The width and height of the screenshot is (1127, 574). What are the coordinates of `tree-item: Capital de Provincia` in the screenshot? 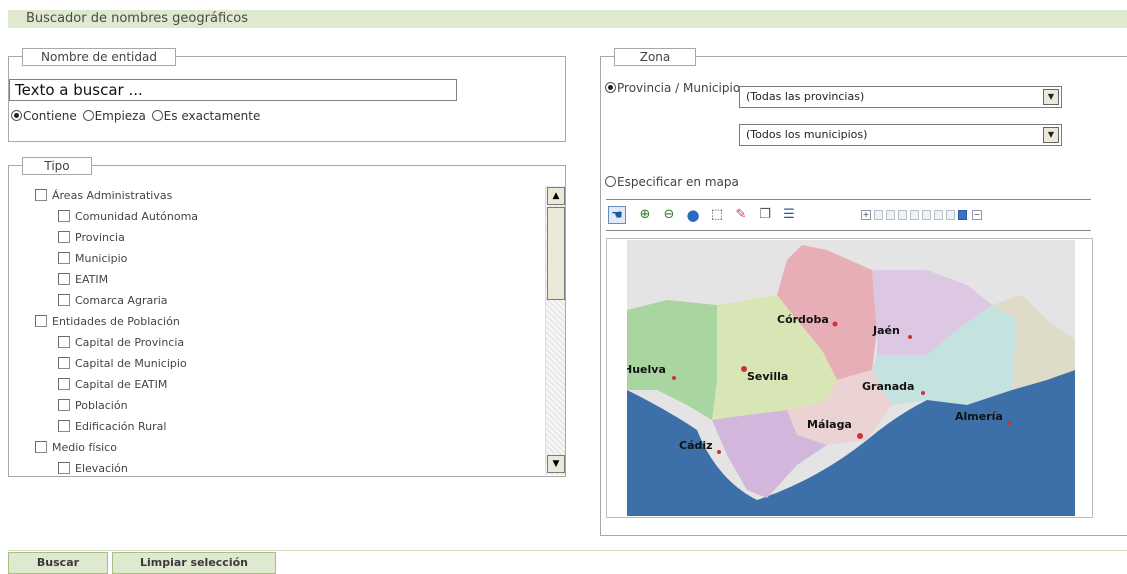 It's located at (121, 343).